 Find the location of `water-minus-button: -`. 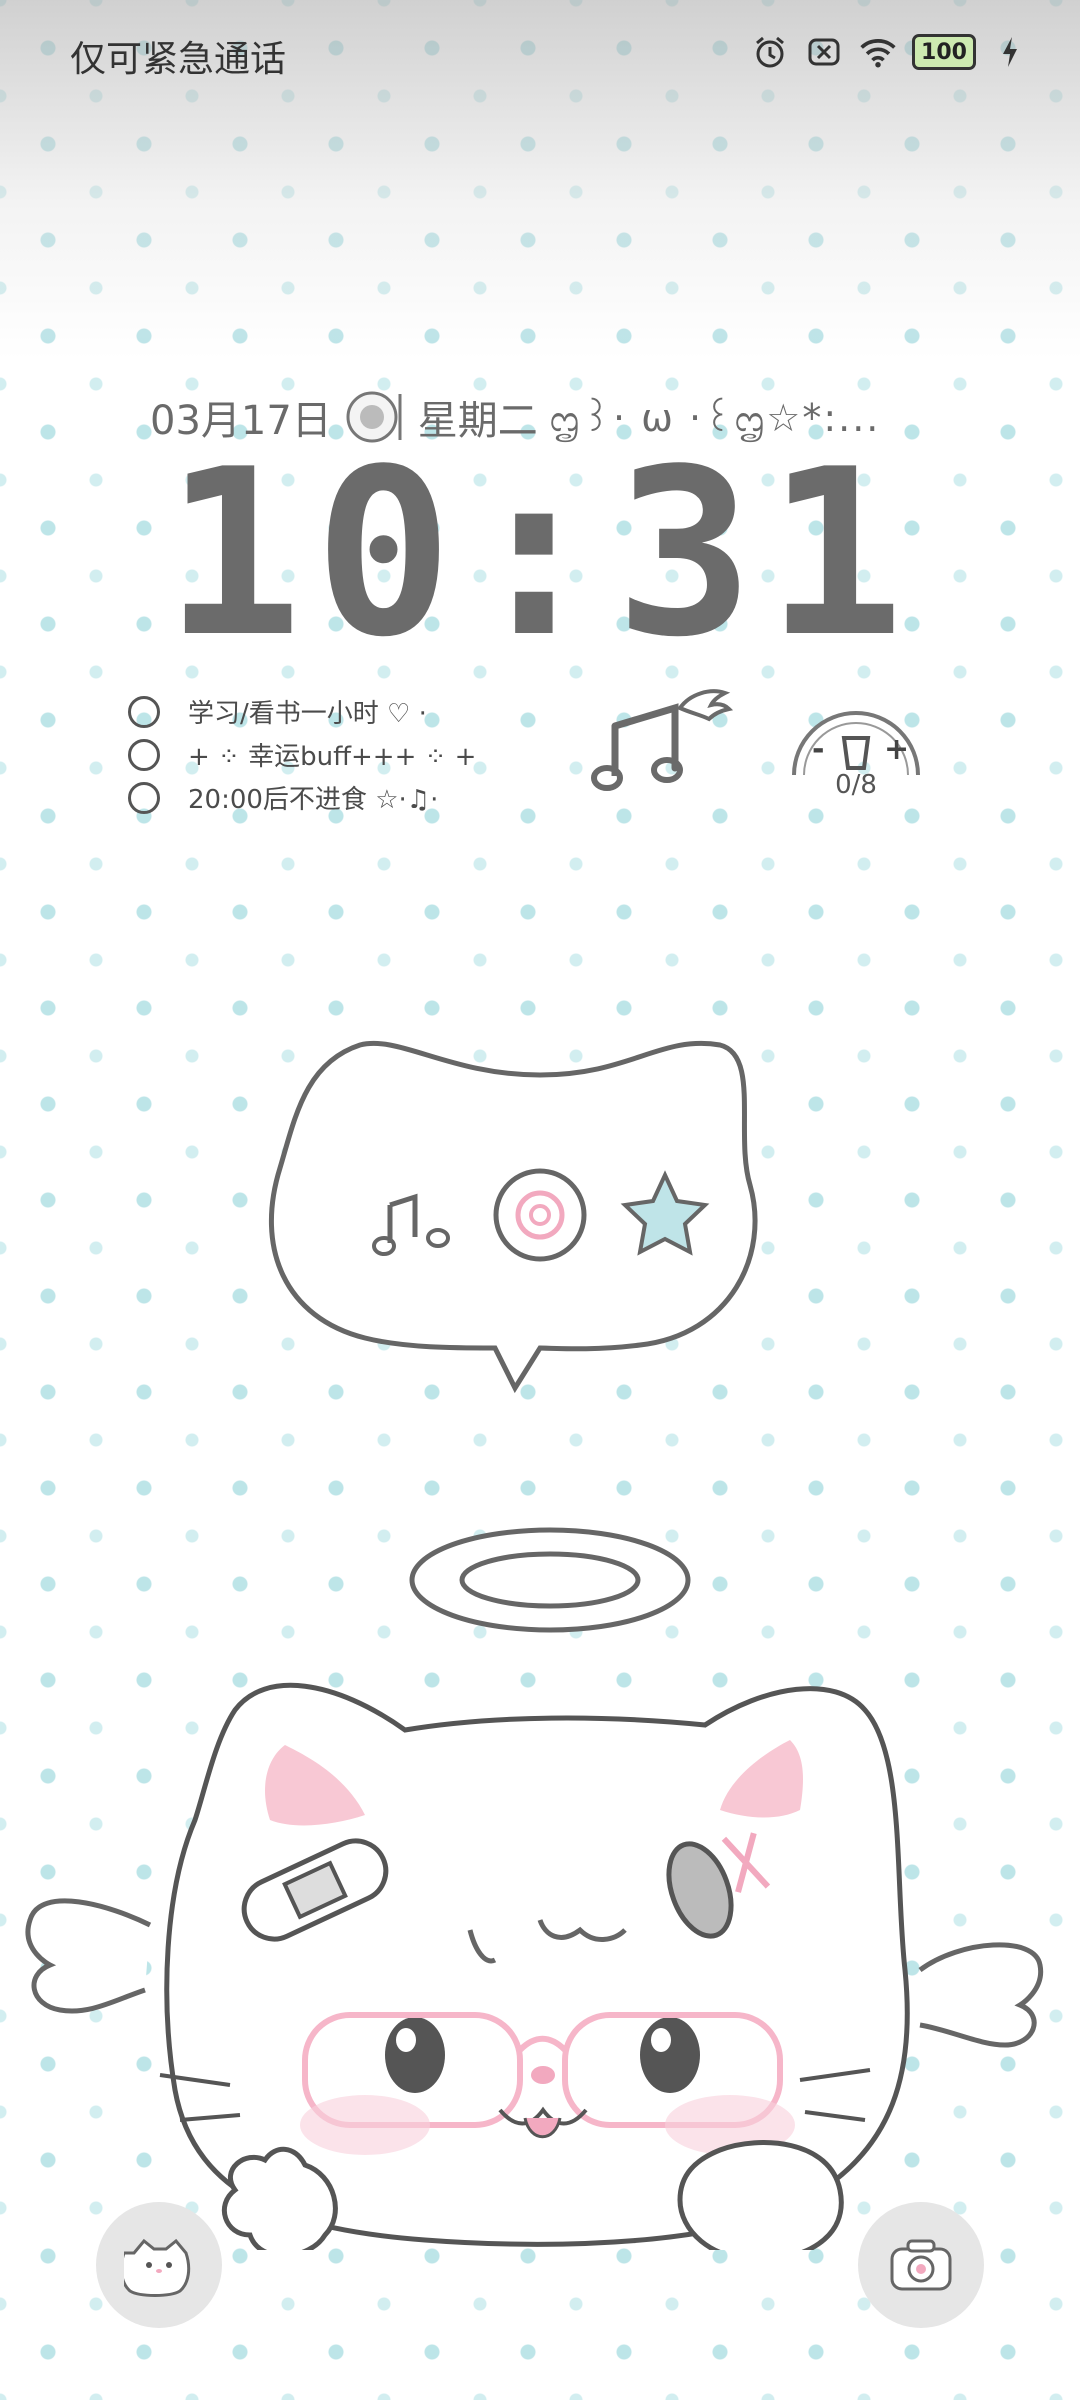

water-minus-button: - is located at coordinates (818, 749).